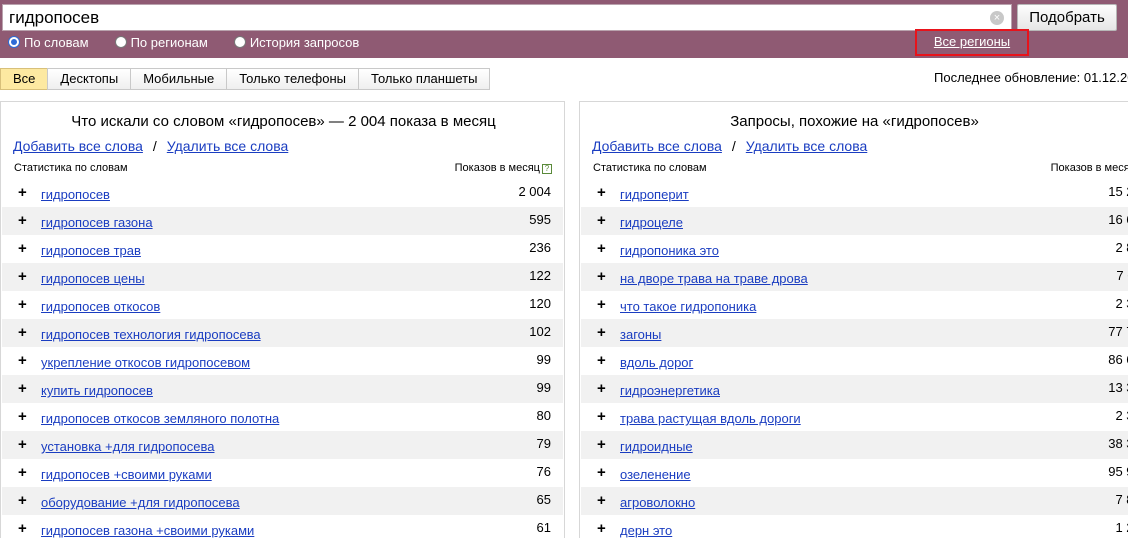  What do you see at coordinates (688, 306) in the screenshot?
I see `query-link: что такое гидропоника` at bounding box center [688, 306].